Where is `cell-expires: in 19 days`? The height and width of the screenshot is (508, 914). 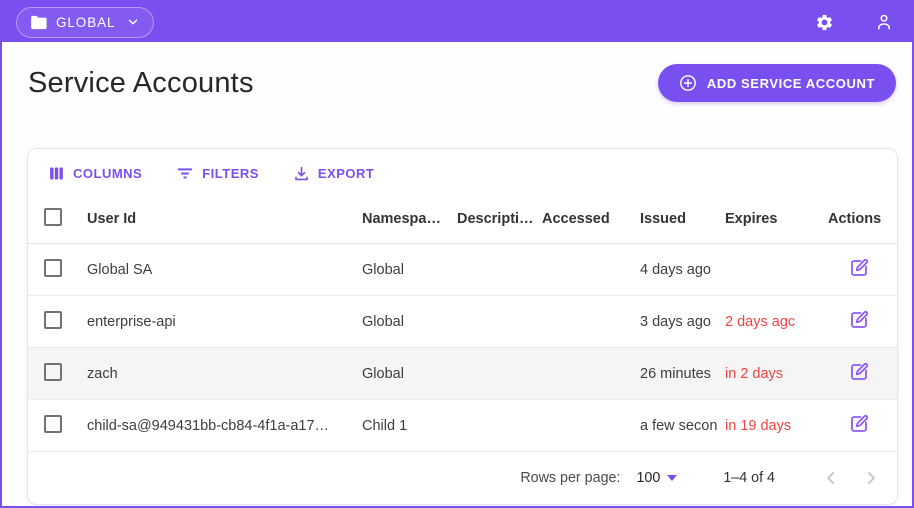 cell-expires: in 19 days is located at coordinates (758, 425).